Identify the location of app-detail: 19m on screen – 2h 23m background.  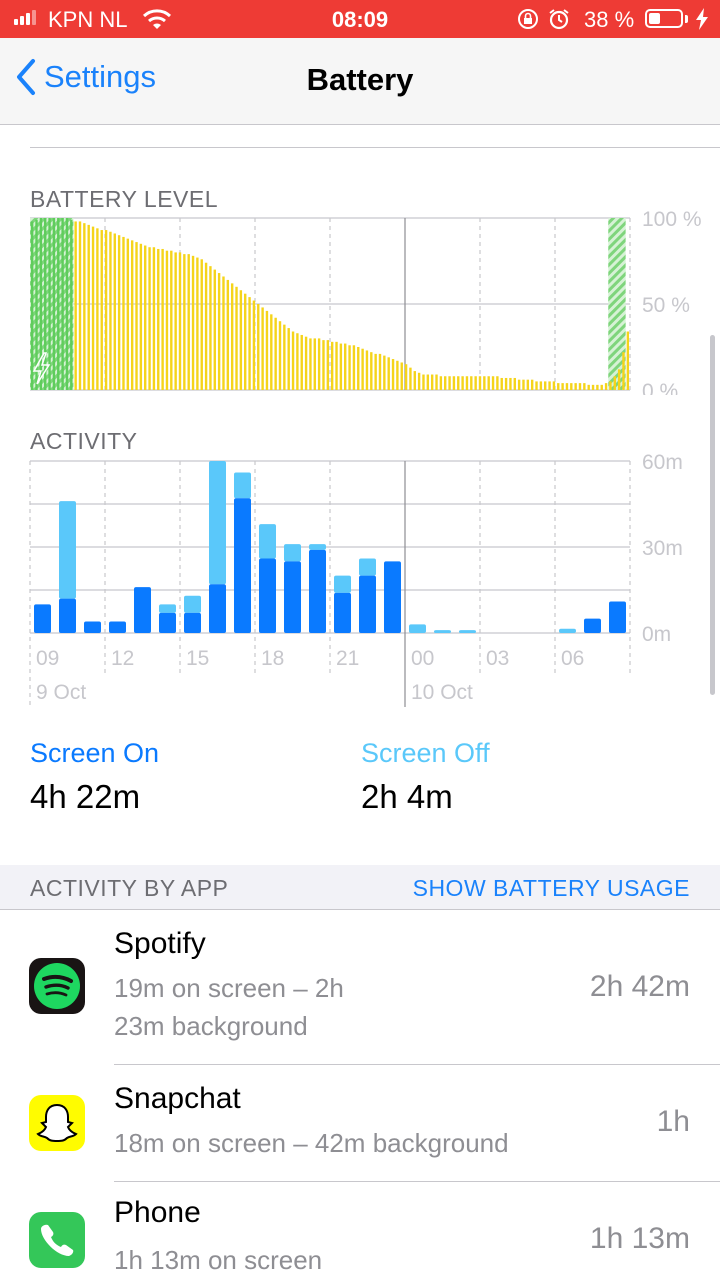
(229, 1007).